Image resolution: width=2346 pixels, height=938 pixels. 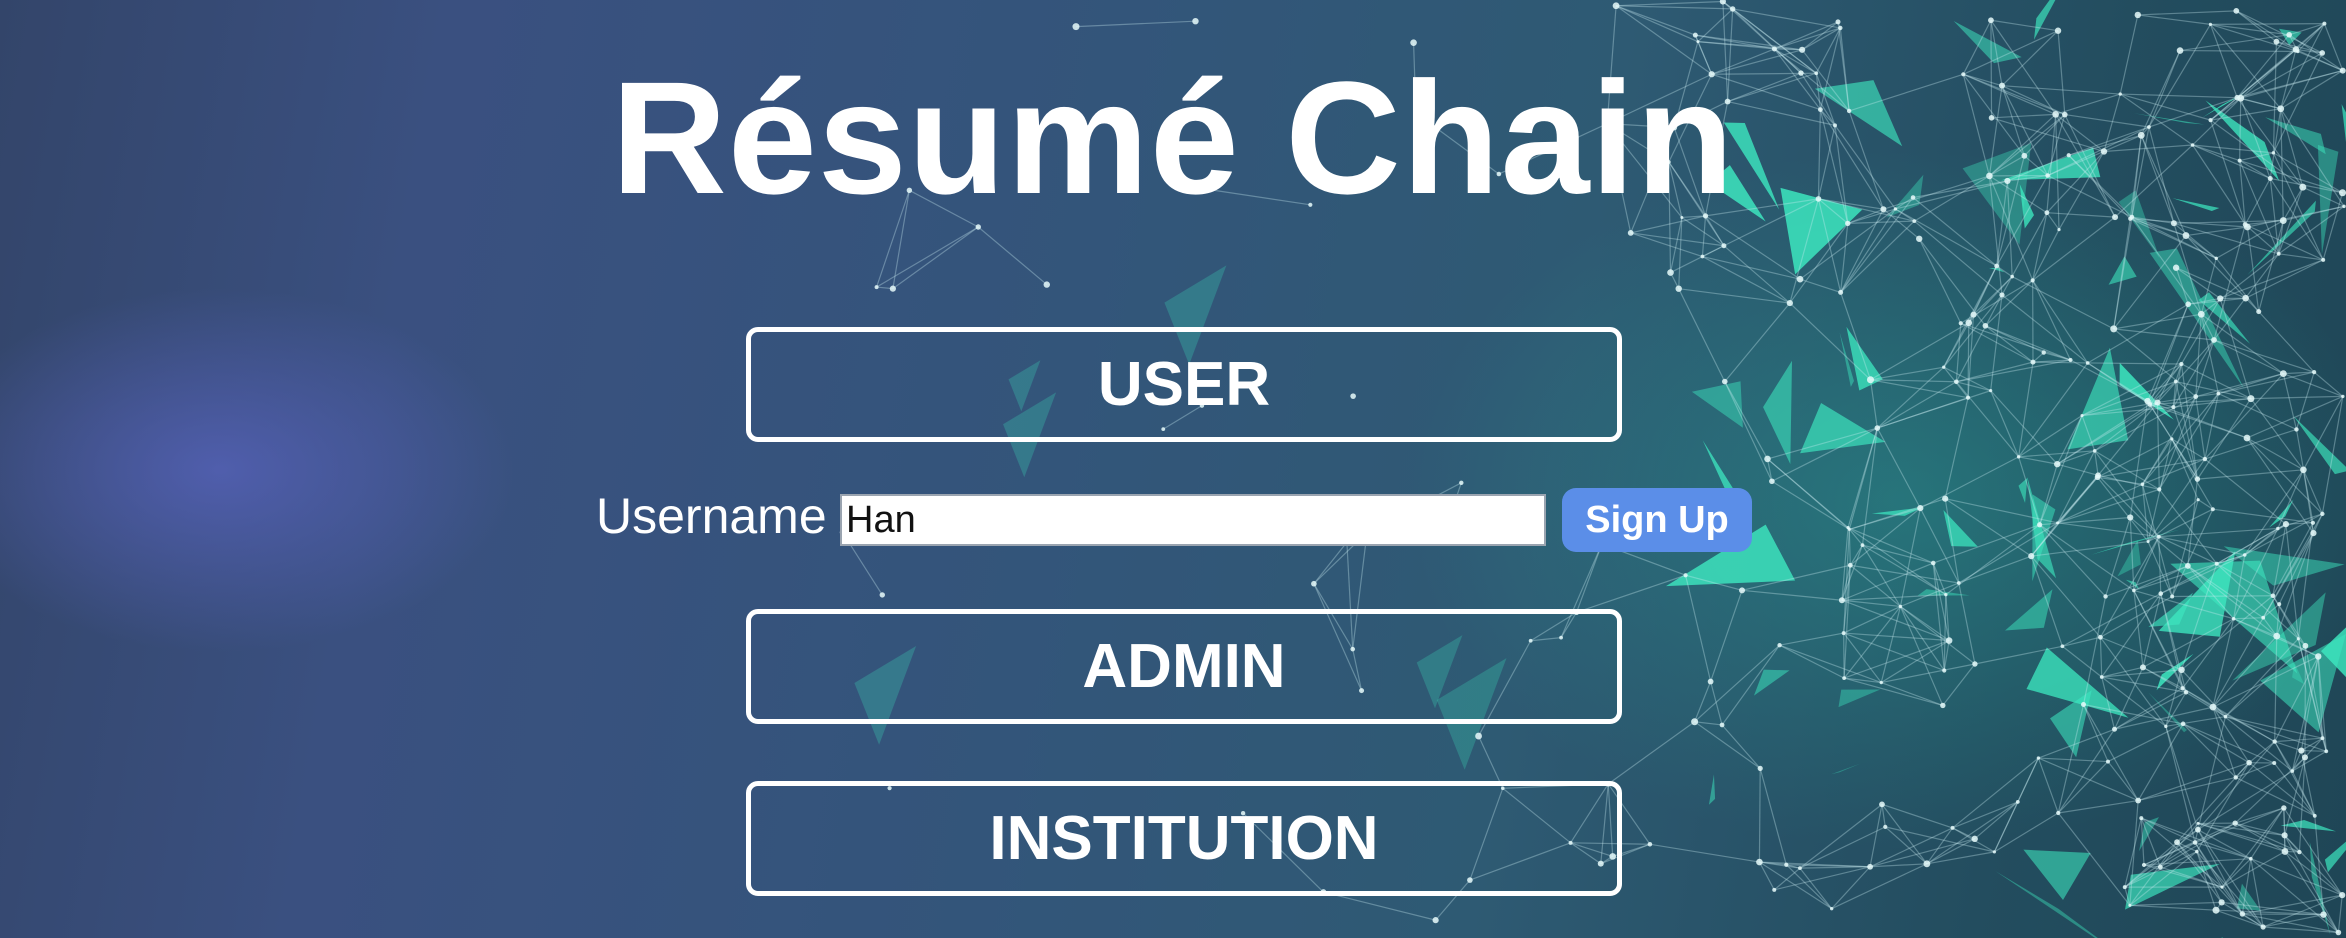 I want to click on username-input, so click(x=1193, y=520).